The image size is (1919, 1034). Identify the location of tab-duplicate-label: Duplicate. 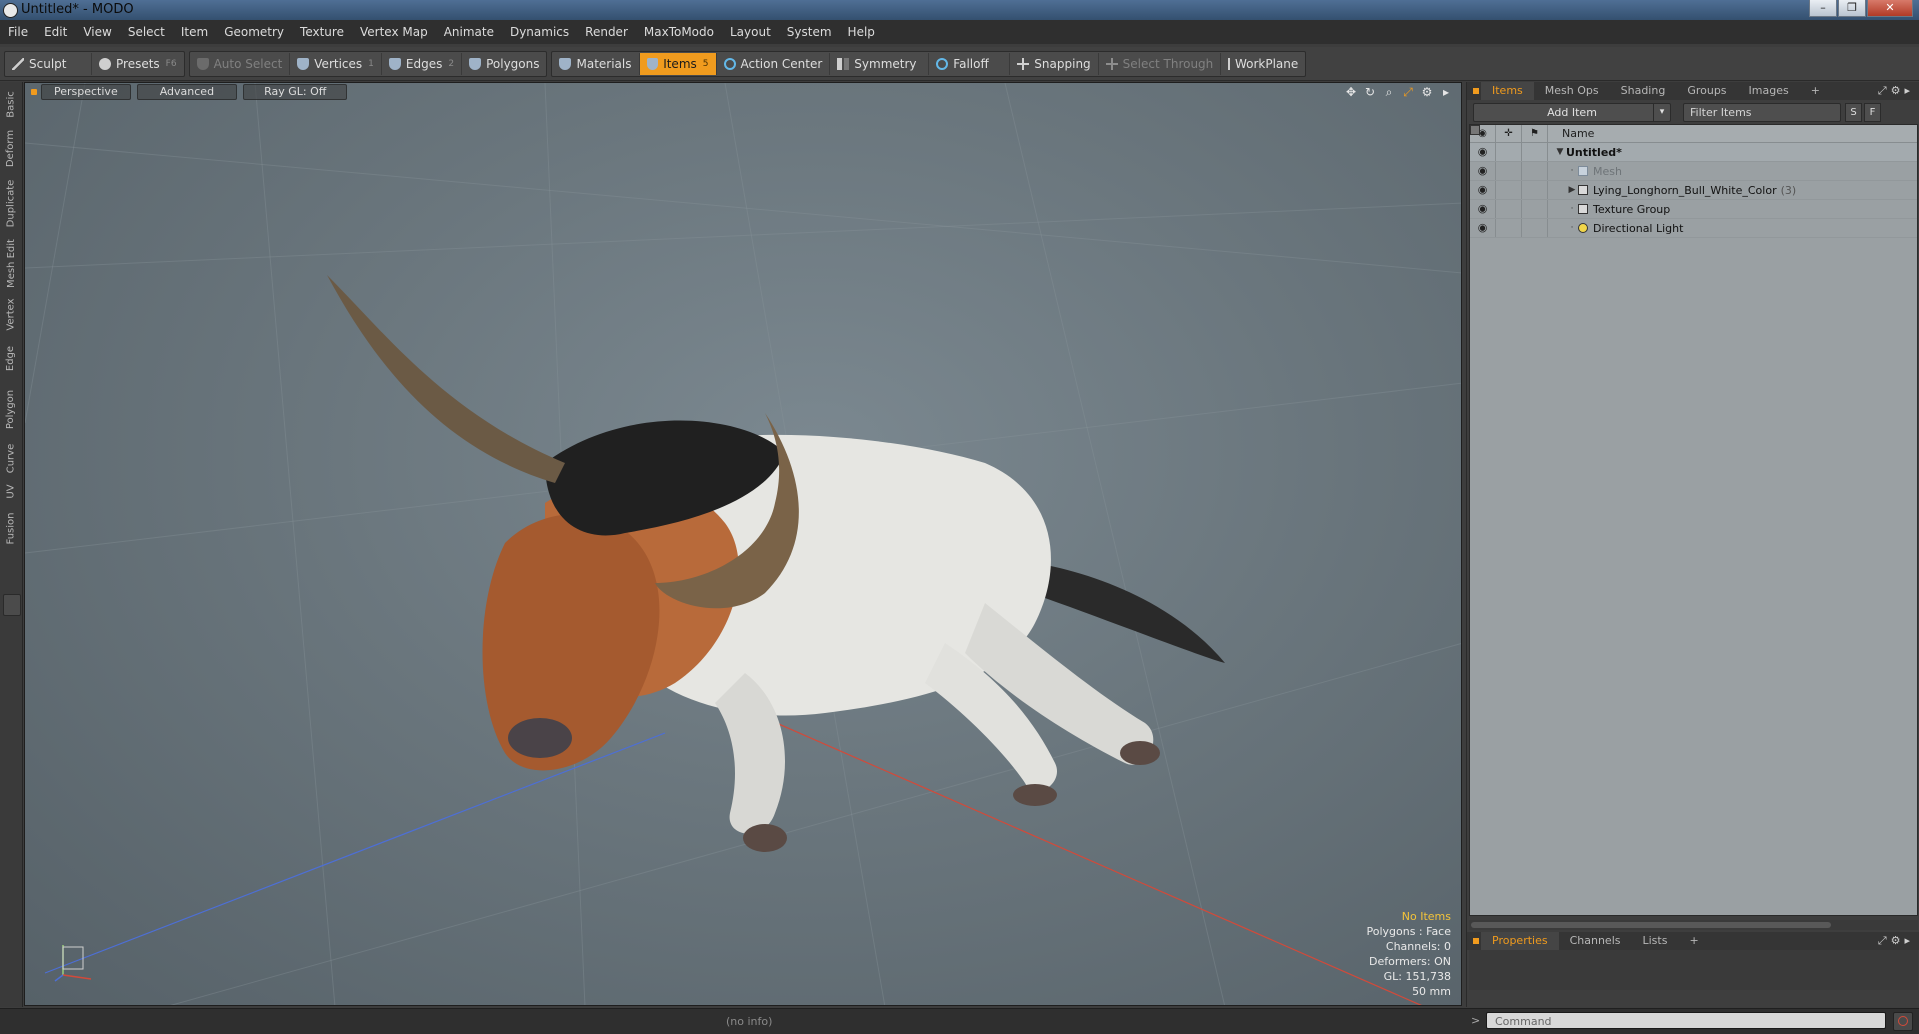
(11, 203).